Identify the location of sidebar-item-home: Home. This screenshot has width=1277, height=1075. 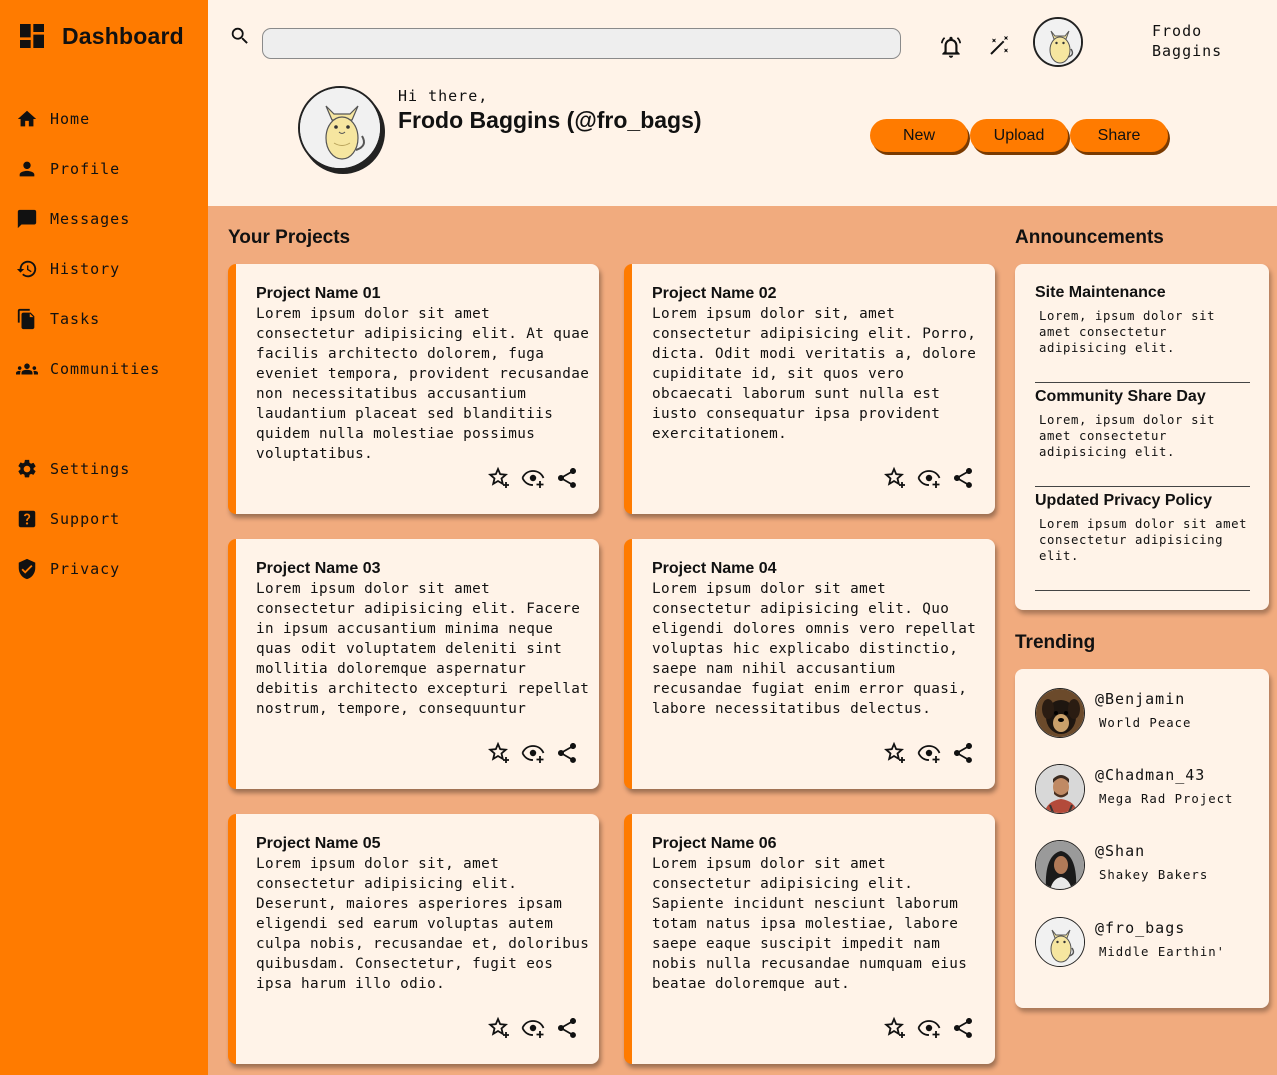
(53, 119).